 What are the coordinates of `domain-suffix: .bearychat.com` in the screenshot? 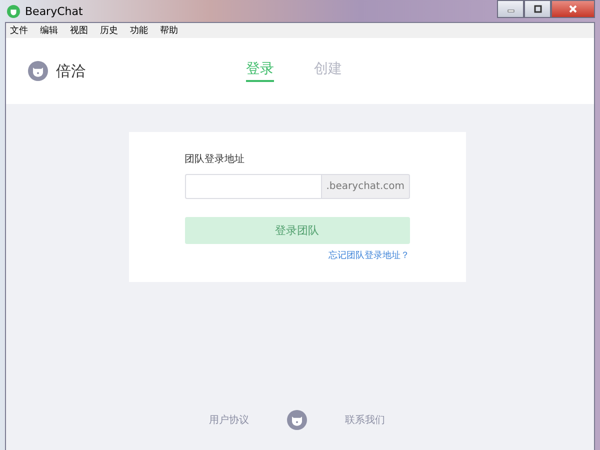 It's located at (366, 186).